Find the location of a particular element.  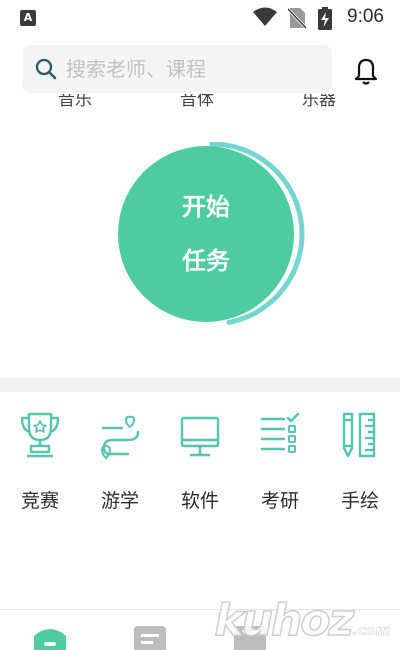

route-icon is located at coordinates (120, 437).